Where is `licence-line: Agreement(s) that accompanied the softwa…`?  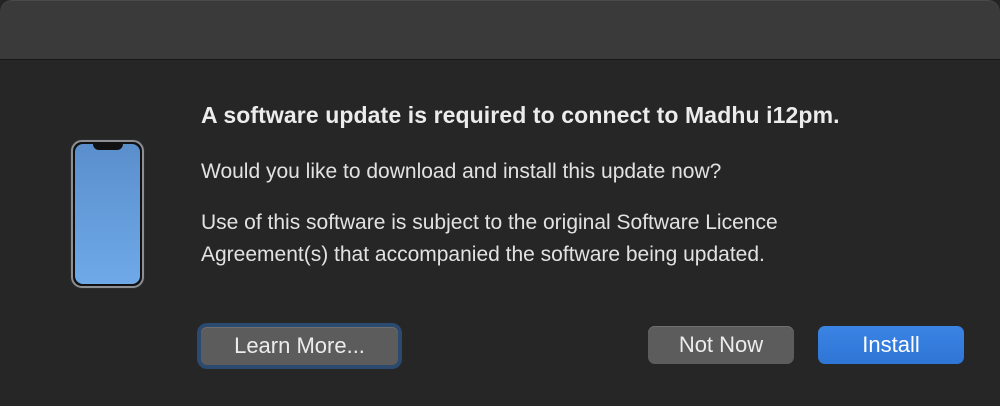
licence-line: Agreement(s) that accompanied the softwa… is located at coordinates (483, 254).